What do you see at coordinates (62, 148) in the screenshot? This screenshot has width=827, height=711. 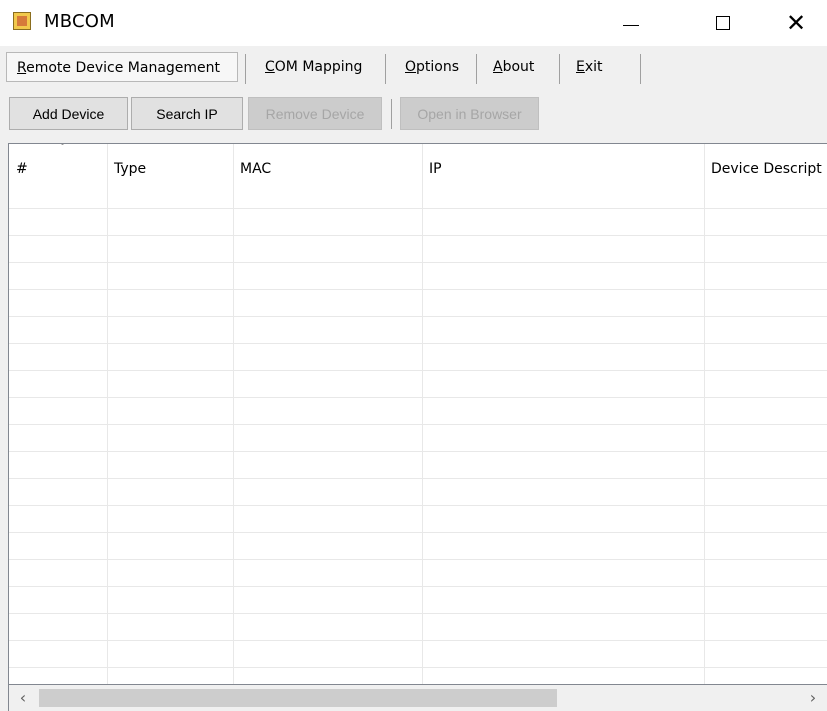 I see `sort-chevron-icon: ﹀` at bounding box center [62, 148].